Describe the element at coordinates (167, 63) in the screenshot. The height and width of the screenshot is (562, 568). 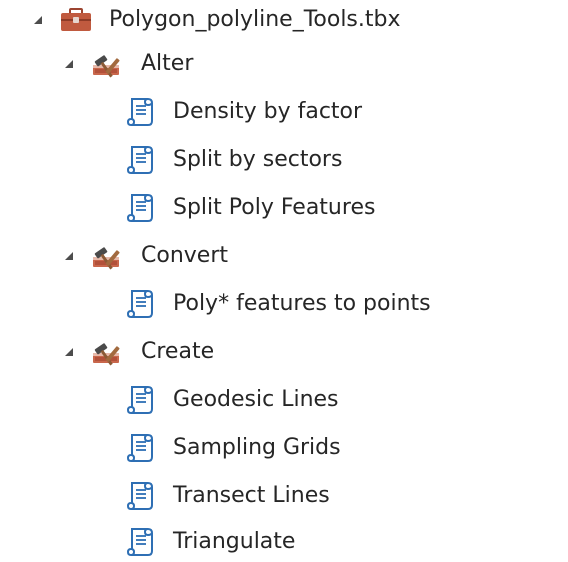
I see `toolset-name: Alter` at that location.